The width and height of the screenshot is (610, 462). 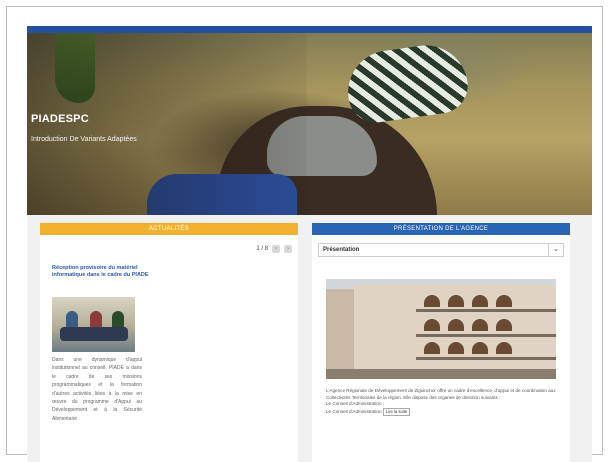 What do you see at coordinates (441, 229) in the screenshot?
I see `agency-panel-header: PRÉSENTATION DE L'AGENCE` at bounding box center [441, 229].